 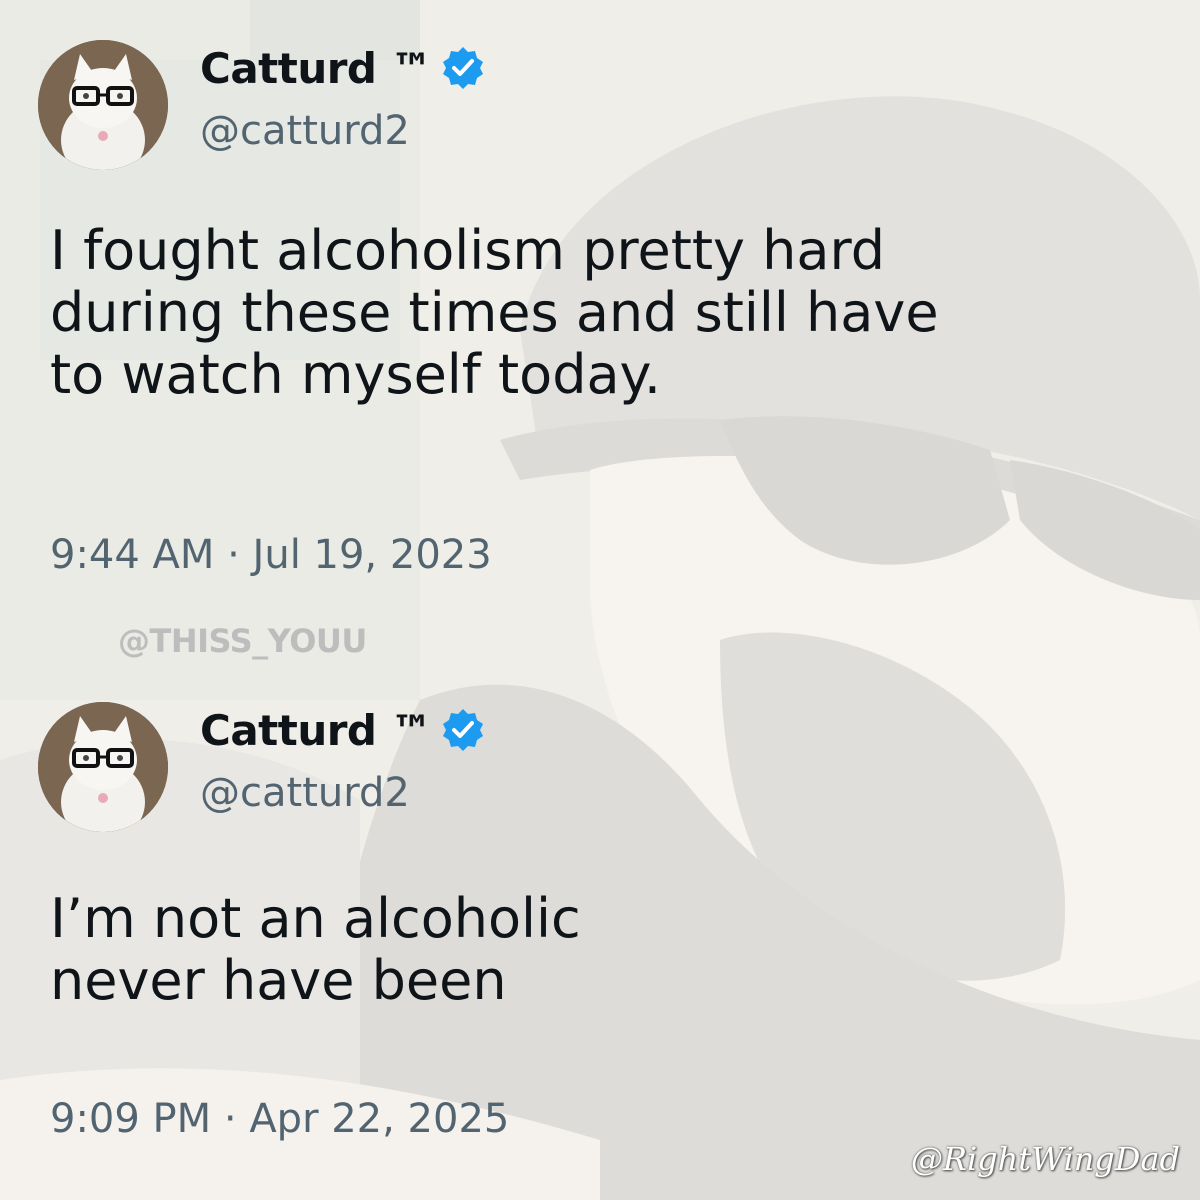 What do you see at coordinates (271, 555) in the screenshot?
I see `timestamp: 9:44 AM · Jul 19, 2023` at bounding box center [271, 555].